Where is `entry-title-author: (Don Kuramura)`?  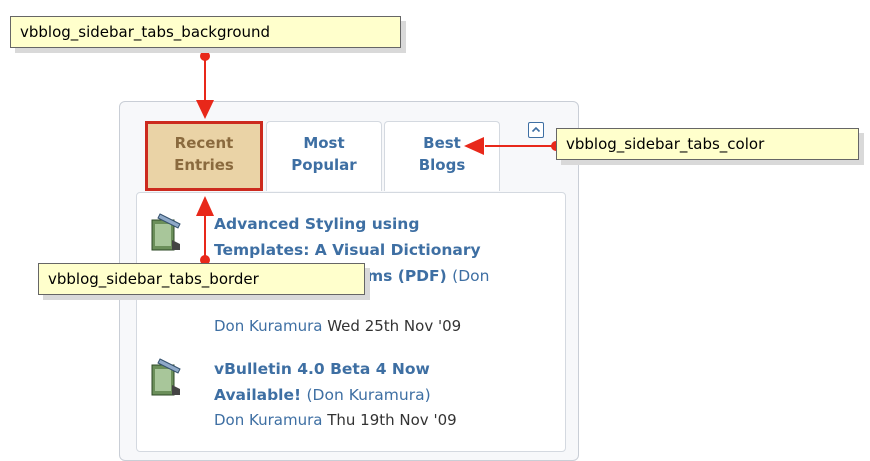 entry-title-author: (Don Kuramura) is located at coordinates (369, 395).